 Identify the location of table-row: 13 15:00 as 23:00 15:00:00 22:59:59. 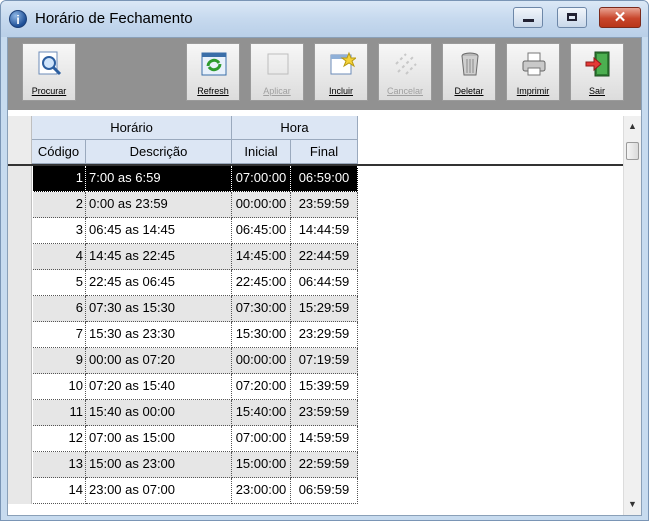
(183, 465).